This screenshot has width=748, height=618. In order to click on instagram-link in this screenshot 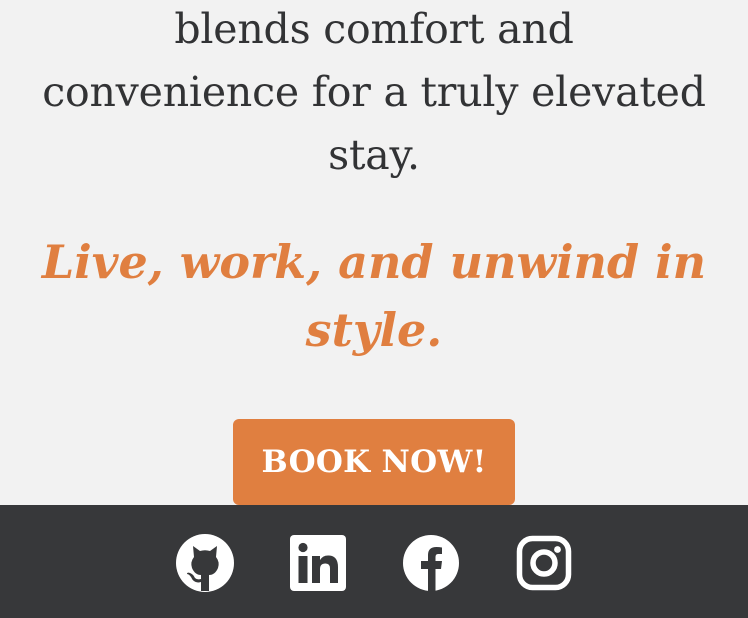, I will do `click(544, 563)`.